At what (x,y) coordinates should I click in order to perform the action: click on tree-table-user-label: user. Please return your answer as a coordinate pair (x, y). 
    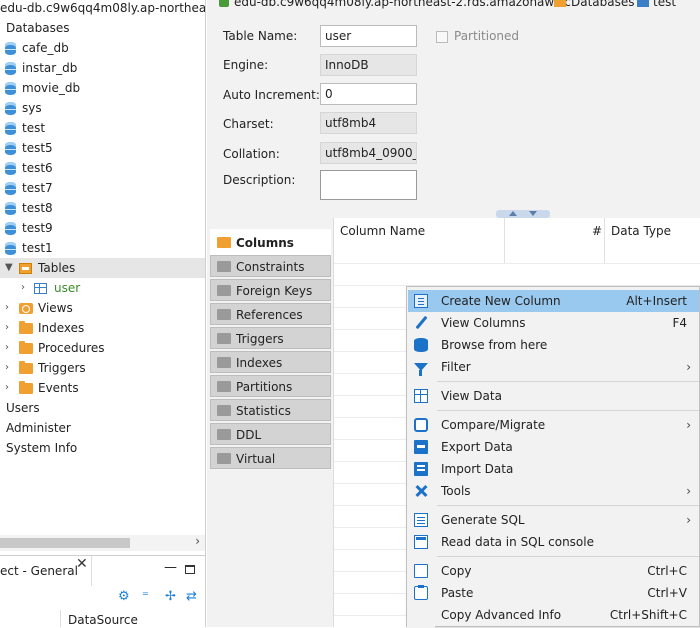
    Looking at the image, I should click on (67, 288).